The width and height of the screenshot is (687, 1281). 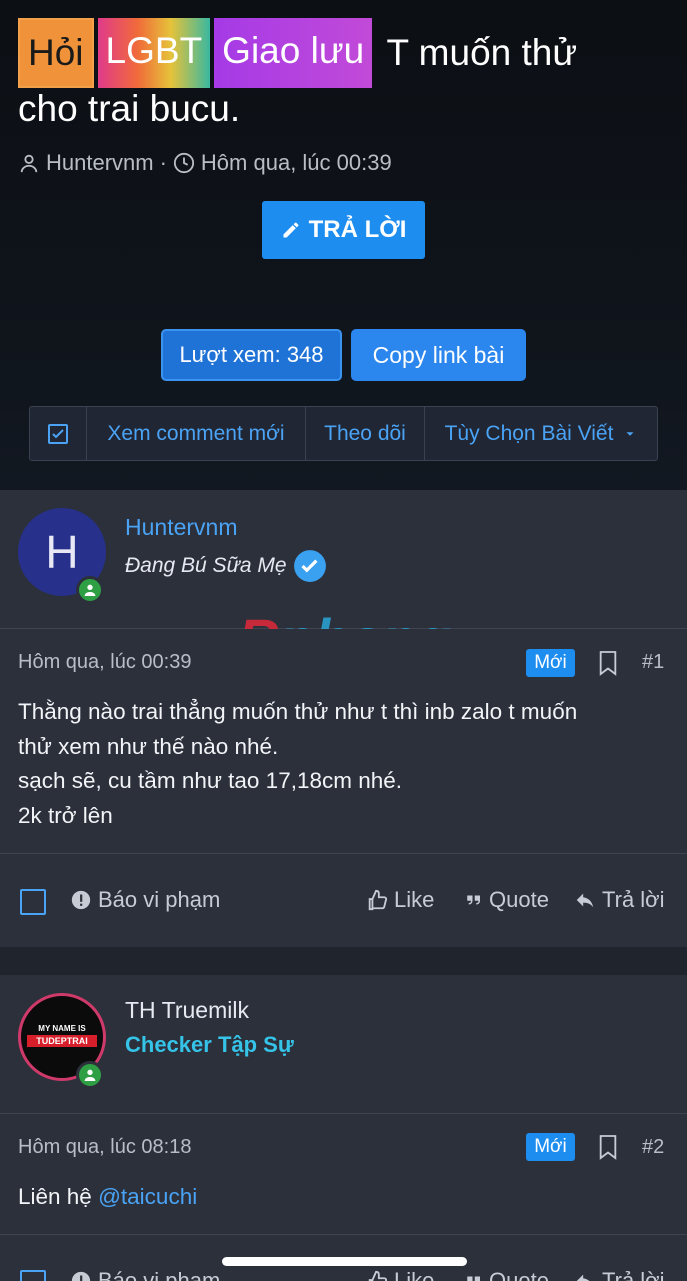 I want to click on user-title: Đang Bú Sữa Mẹ, so click(x=226, y=566).